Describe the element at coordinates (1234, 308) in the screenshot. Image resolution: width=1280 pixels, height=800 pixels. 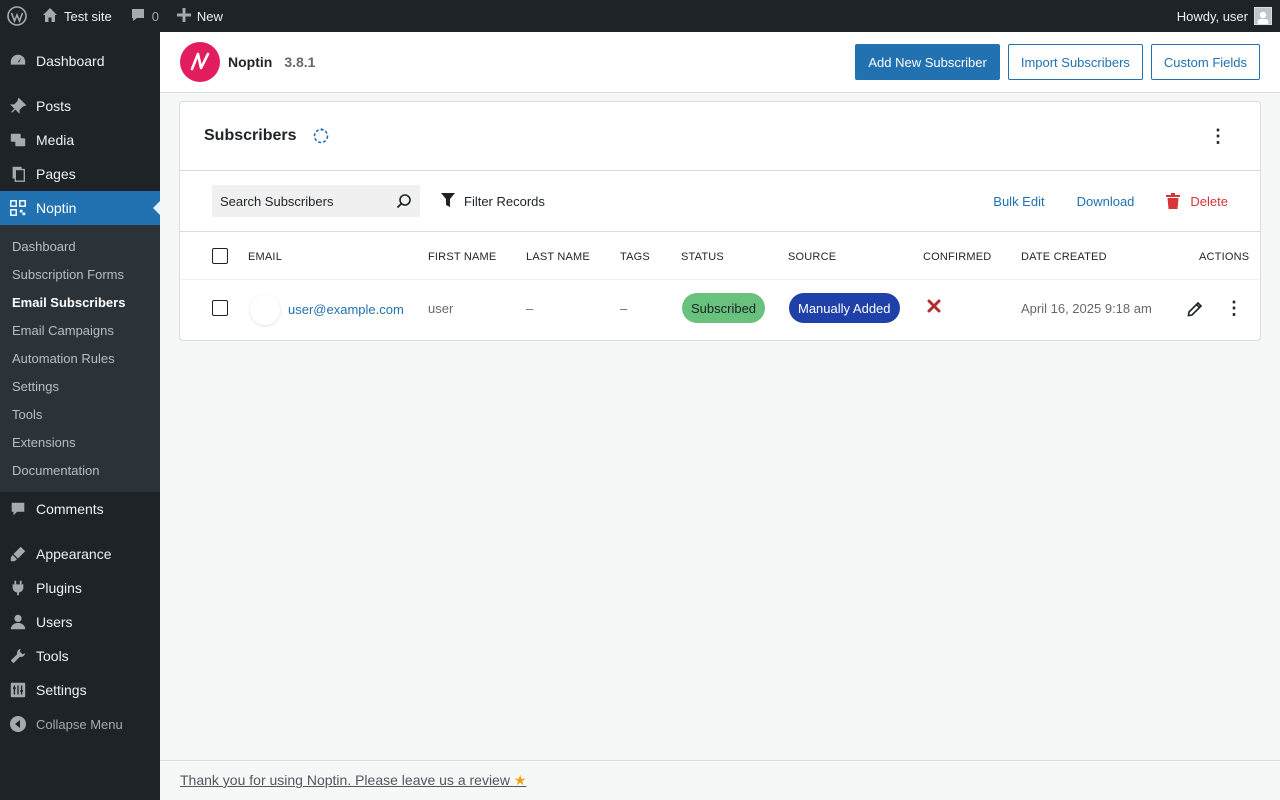
I see `row-more-options-icon: ⋮` at that location.